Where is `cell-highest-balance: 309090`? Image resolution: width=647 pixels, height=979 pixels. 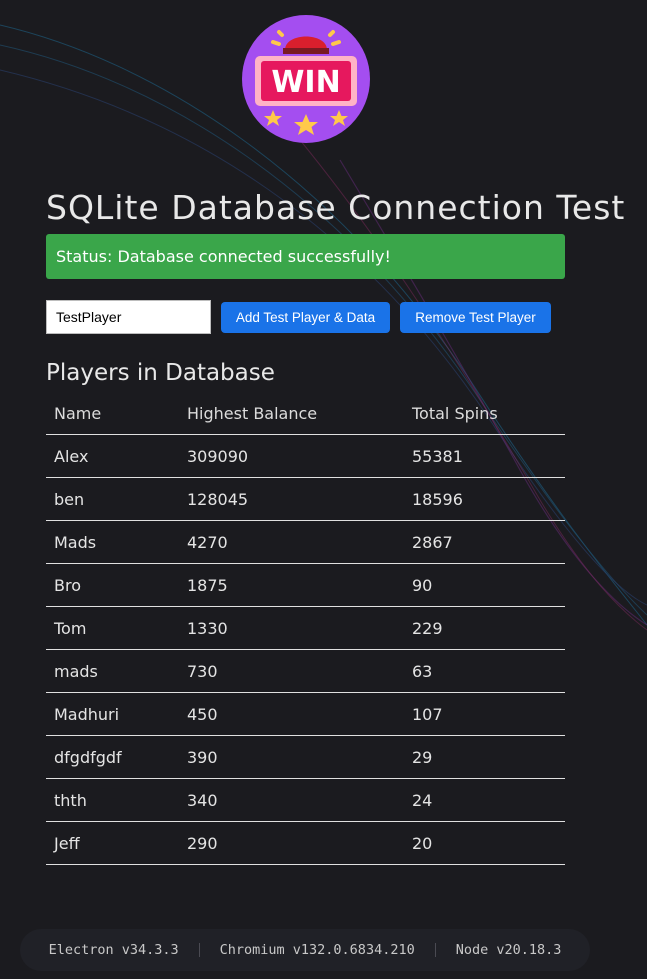
cell-highest-balance: 309090 is located at coordinates (291, 456).